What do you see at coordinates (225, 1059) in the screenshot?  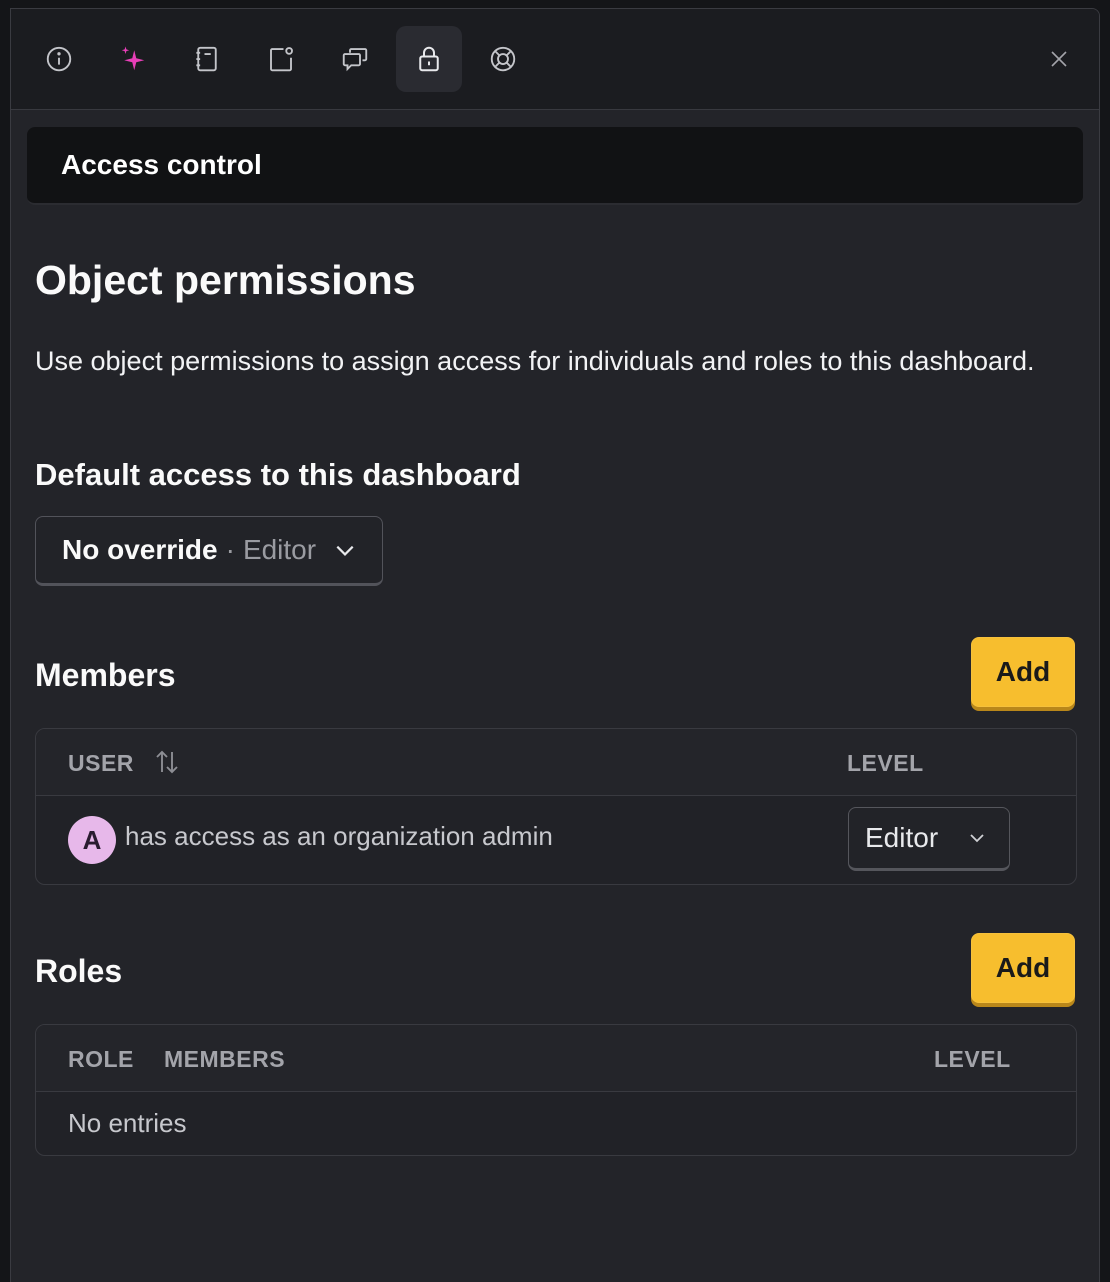 I see `column-members: MEMBERS` at bounding box center [225, 1059].